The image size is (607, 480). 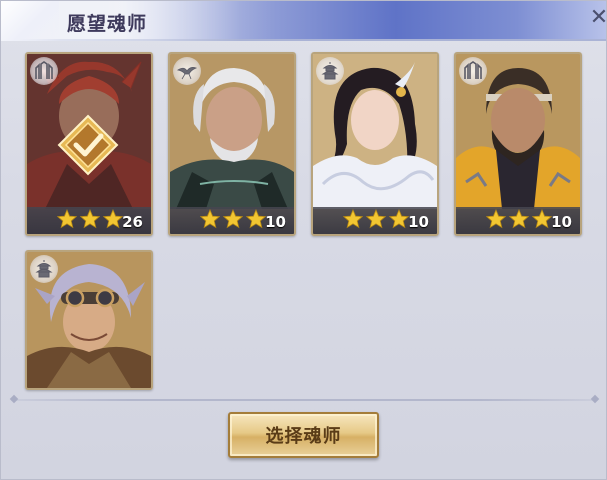 I want to click on soul-master-card-3: 10, so click(x=375, y=144).